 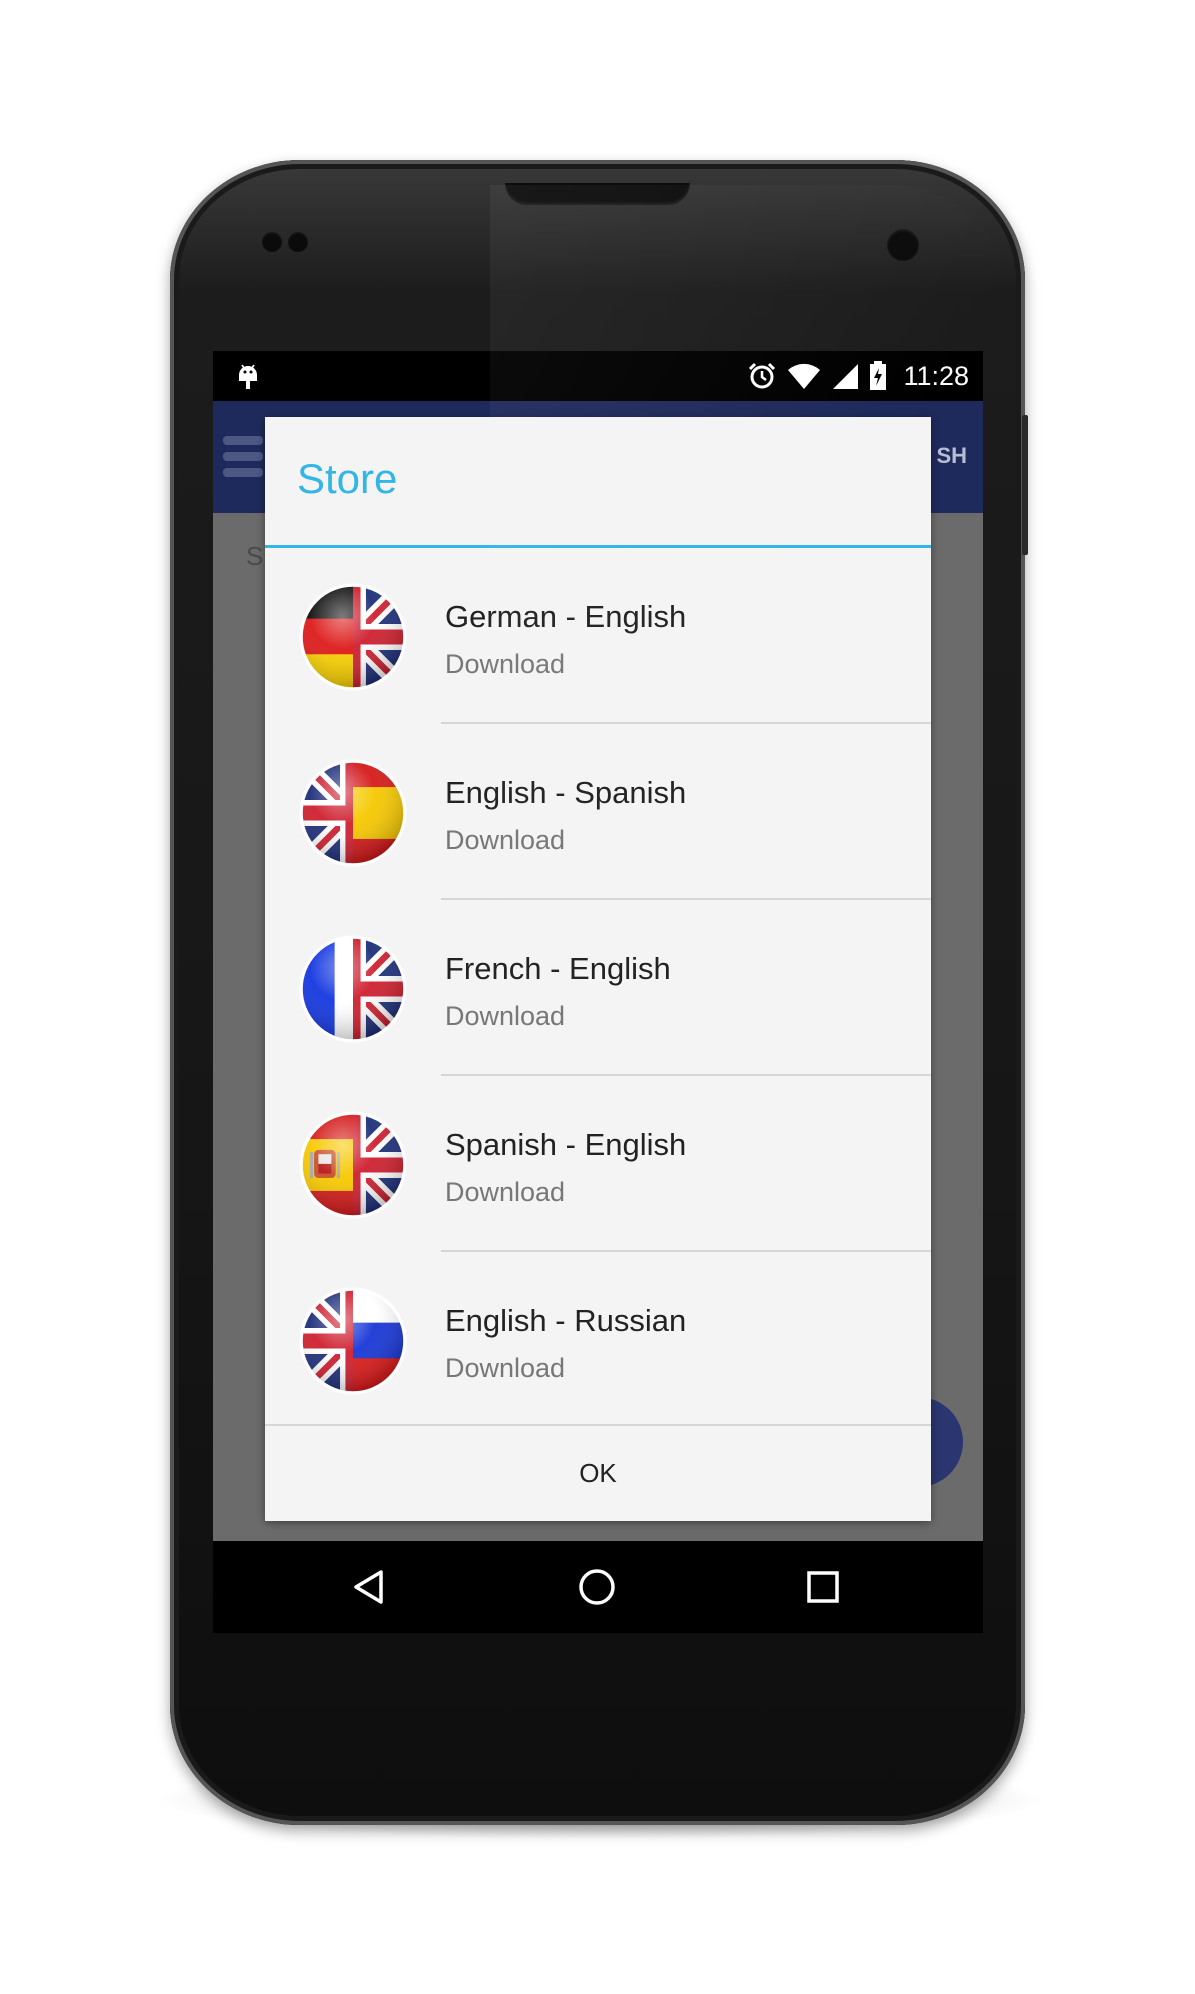 I want to click on light-sensor, so click(x=298, y=242).